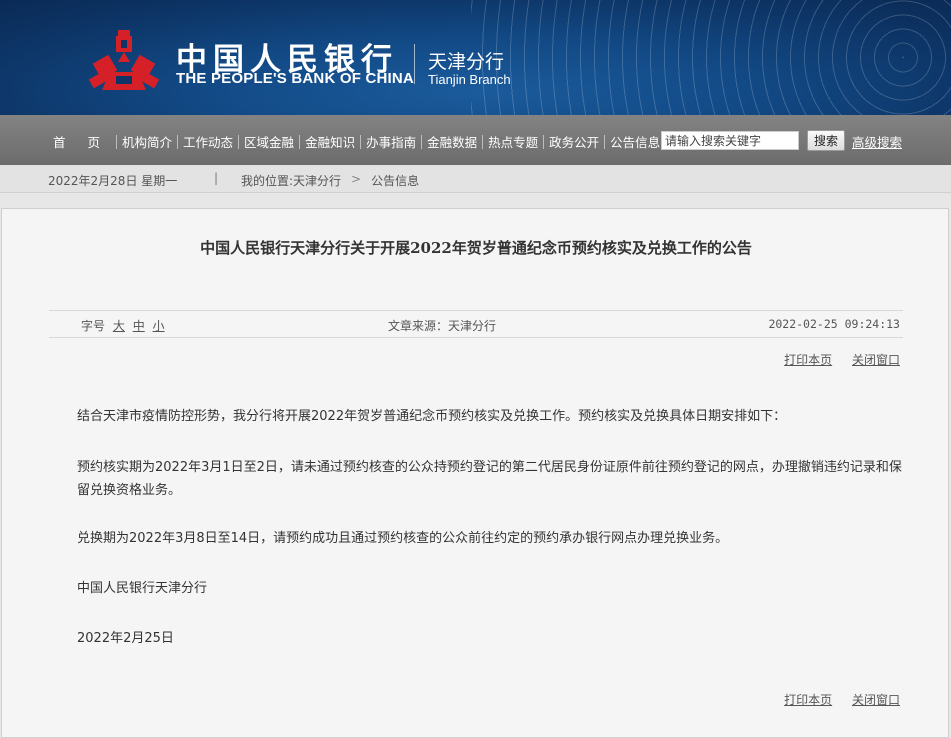 This screenshot has width=951, height=738. I want to click on current-date: 2022年2月28日 星期一, so click(113, 181).